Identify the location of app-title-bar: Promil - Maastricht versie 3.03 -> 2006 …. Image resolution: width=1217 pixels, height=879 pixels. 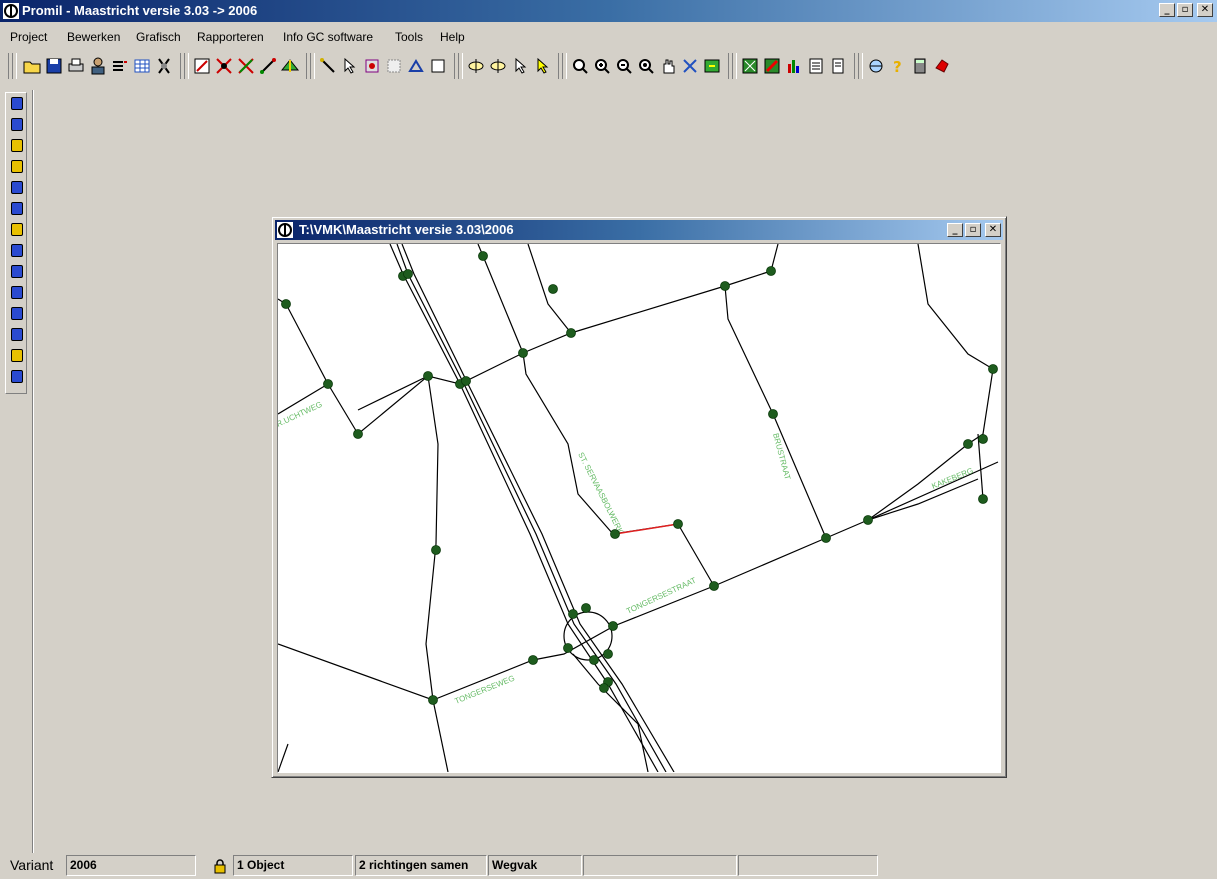
(608, 11).